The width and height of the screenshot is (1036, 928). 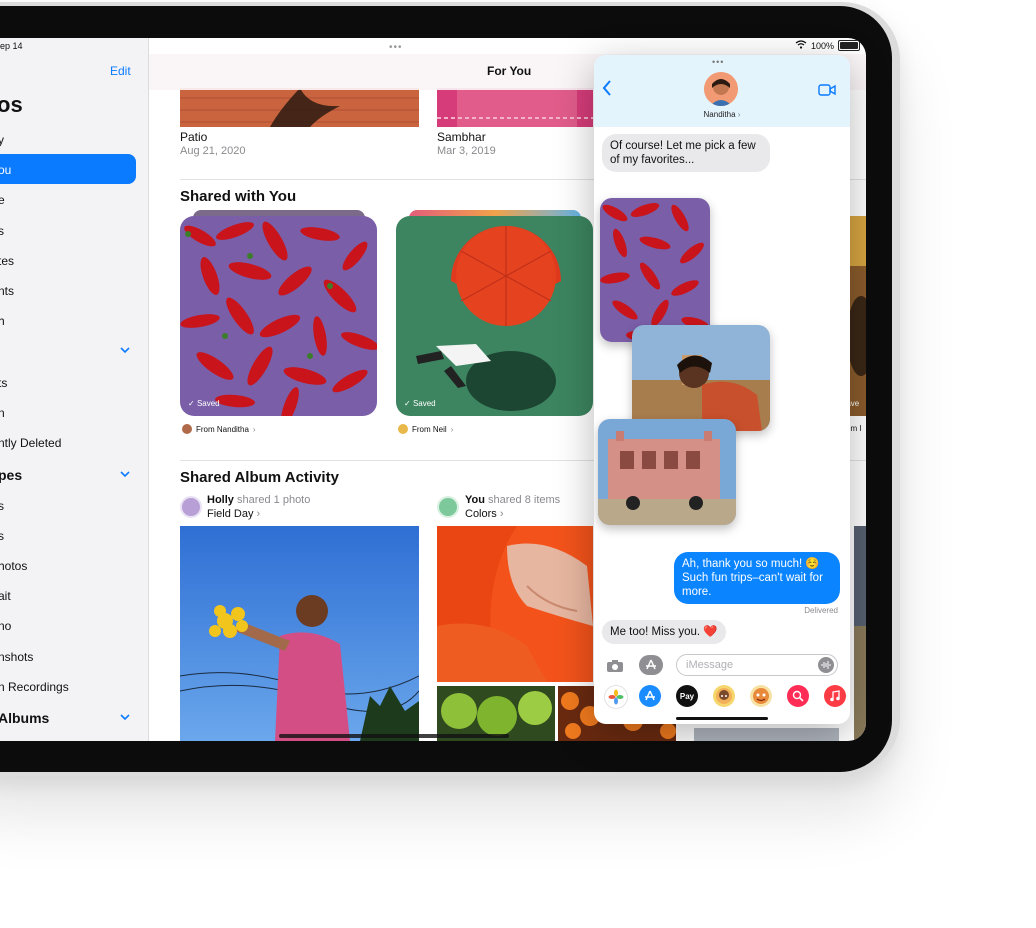 What do you see at coordinates (34, 687) in the screenshot?
I see `sidebar-item-screen-recordings: n Recordings` at bounding box center [34, 687].